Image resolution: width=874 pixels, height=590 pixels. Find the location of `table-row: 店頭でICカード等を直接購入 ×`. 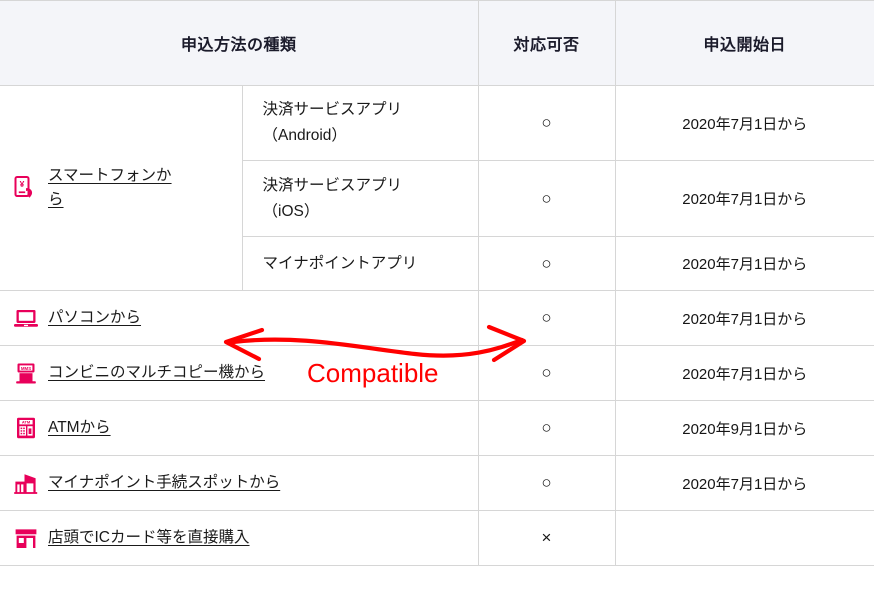

table-row: 店頭でICカード等を直接購入 × is located at coordinates (437, 538).